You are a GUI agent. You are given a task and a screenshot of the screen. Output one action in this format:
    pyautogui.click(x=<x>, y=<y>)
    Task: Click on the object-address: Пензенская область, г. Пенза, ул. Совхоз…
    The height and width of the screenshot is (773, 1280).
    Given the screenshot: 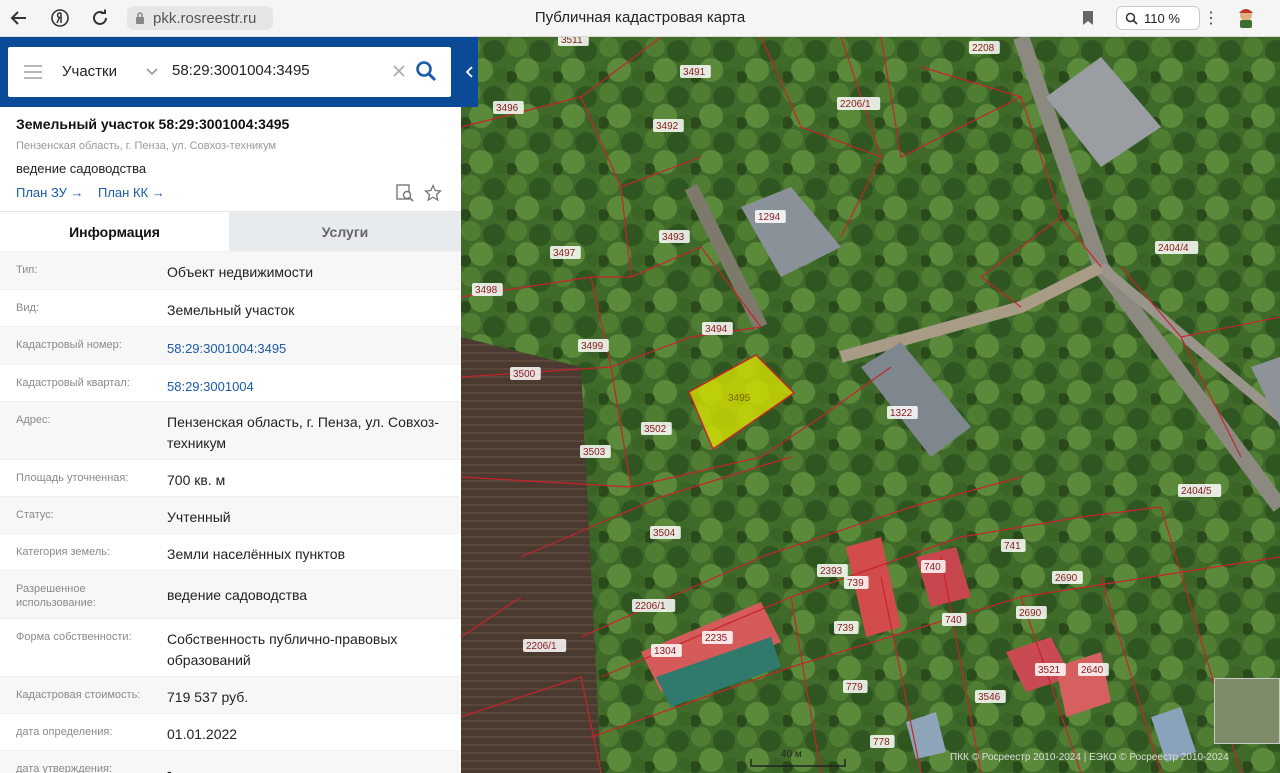 What is the action you would take?
    pyautogui.click(x=146, y=146)
    